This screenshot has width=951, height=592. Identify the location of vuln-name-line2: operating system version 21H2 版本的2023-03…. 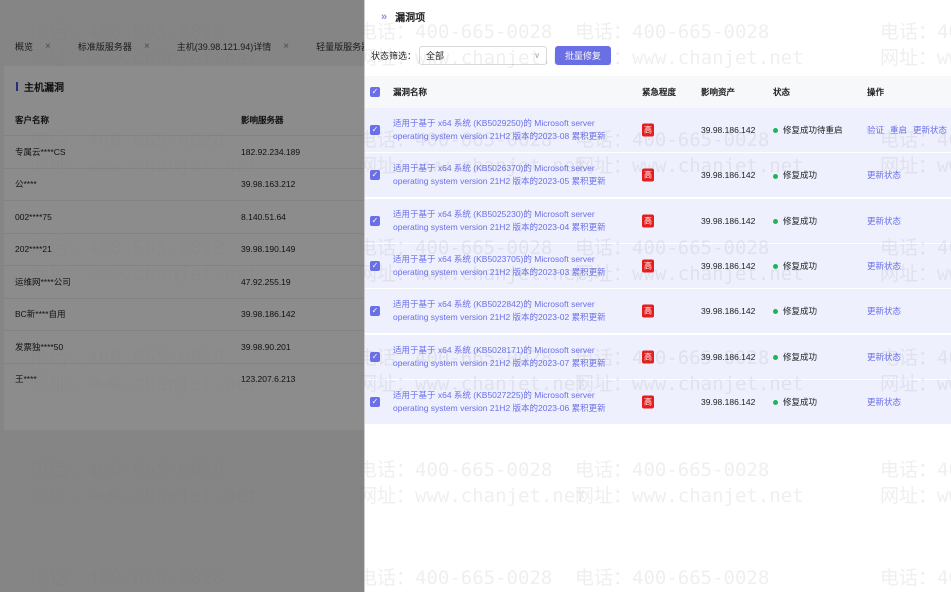
(499, 271).